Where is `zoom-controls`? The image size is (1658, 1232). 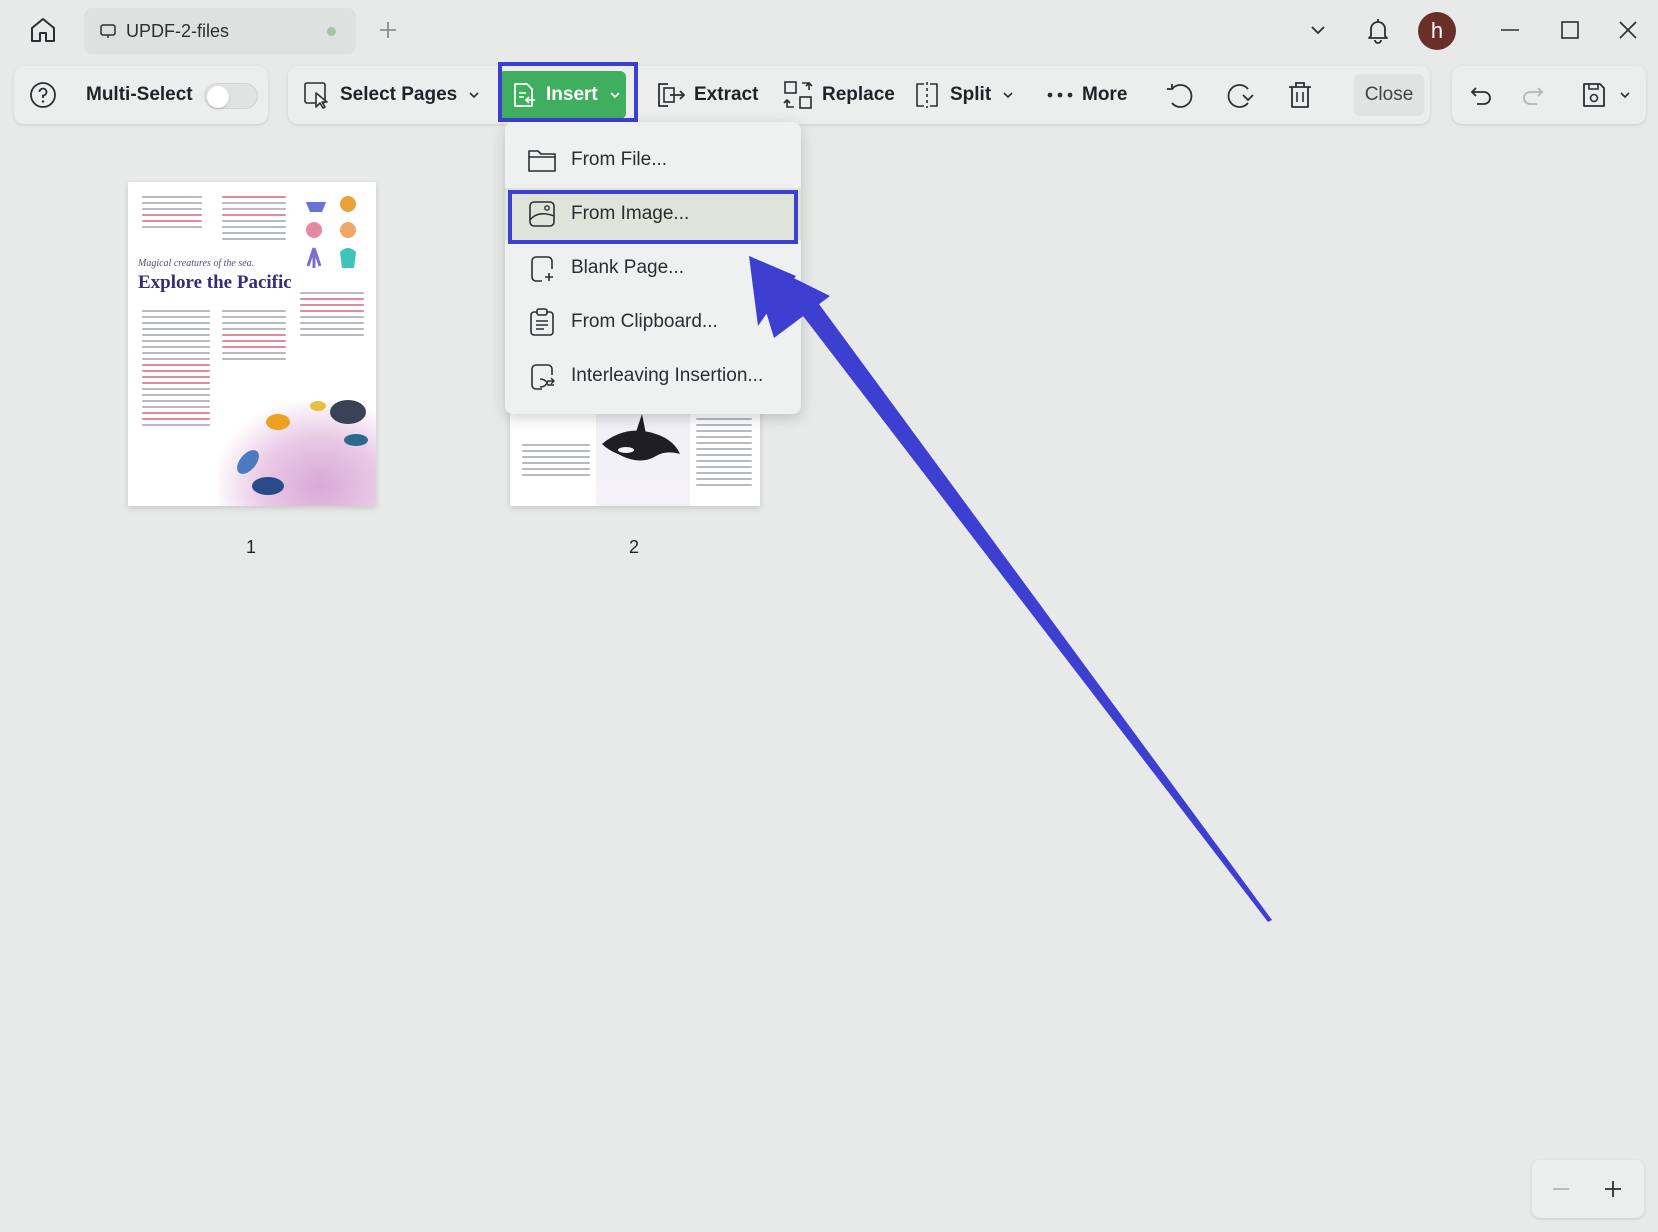
zoom-controls is located at coordinates (1588, 1189).